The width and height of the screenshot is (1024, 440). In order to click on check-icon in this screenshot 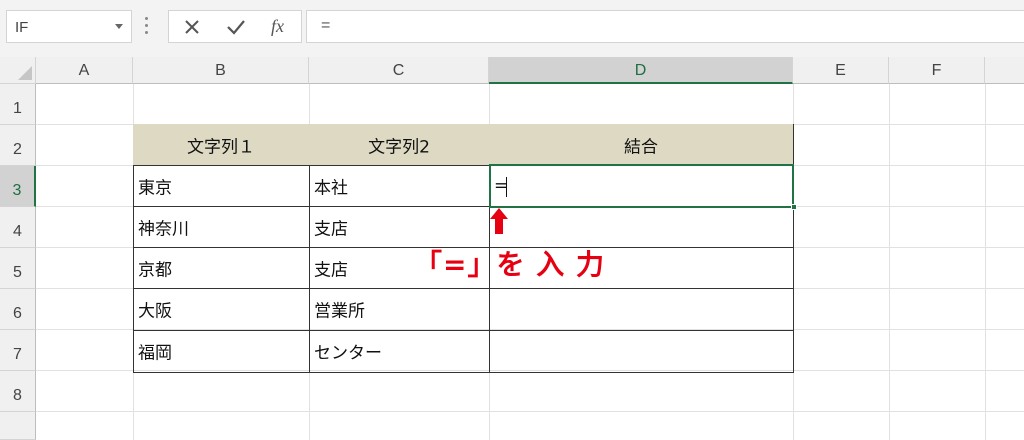, I will do `click(236, 27)`.